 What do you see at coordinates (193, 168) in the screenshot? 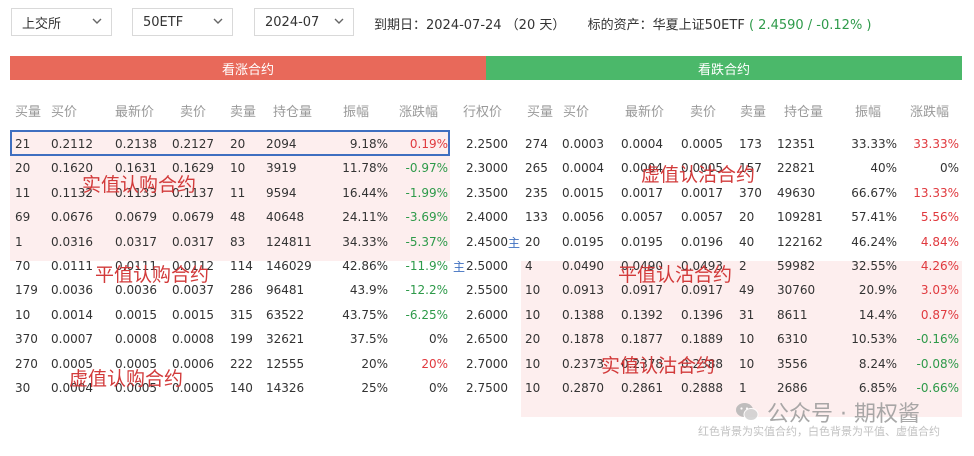
I see `call-cell: 0.1629` at bounding box center [193, 168].